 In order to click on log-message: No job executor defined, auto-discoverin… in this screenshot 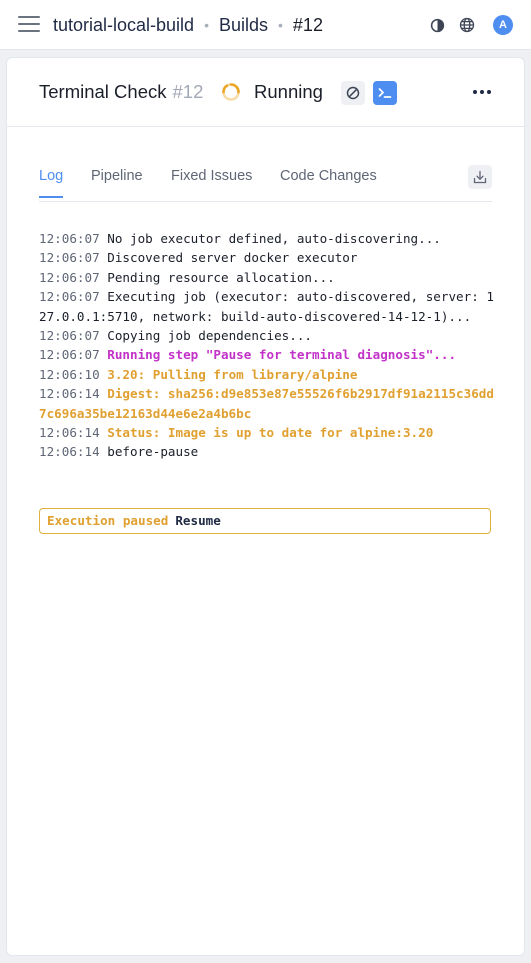, I will do `click(274, 238)`.